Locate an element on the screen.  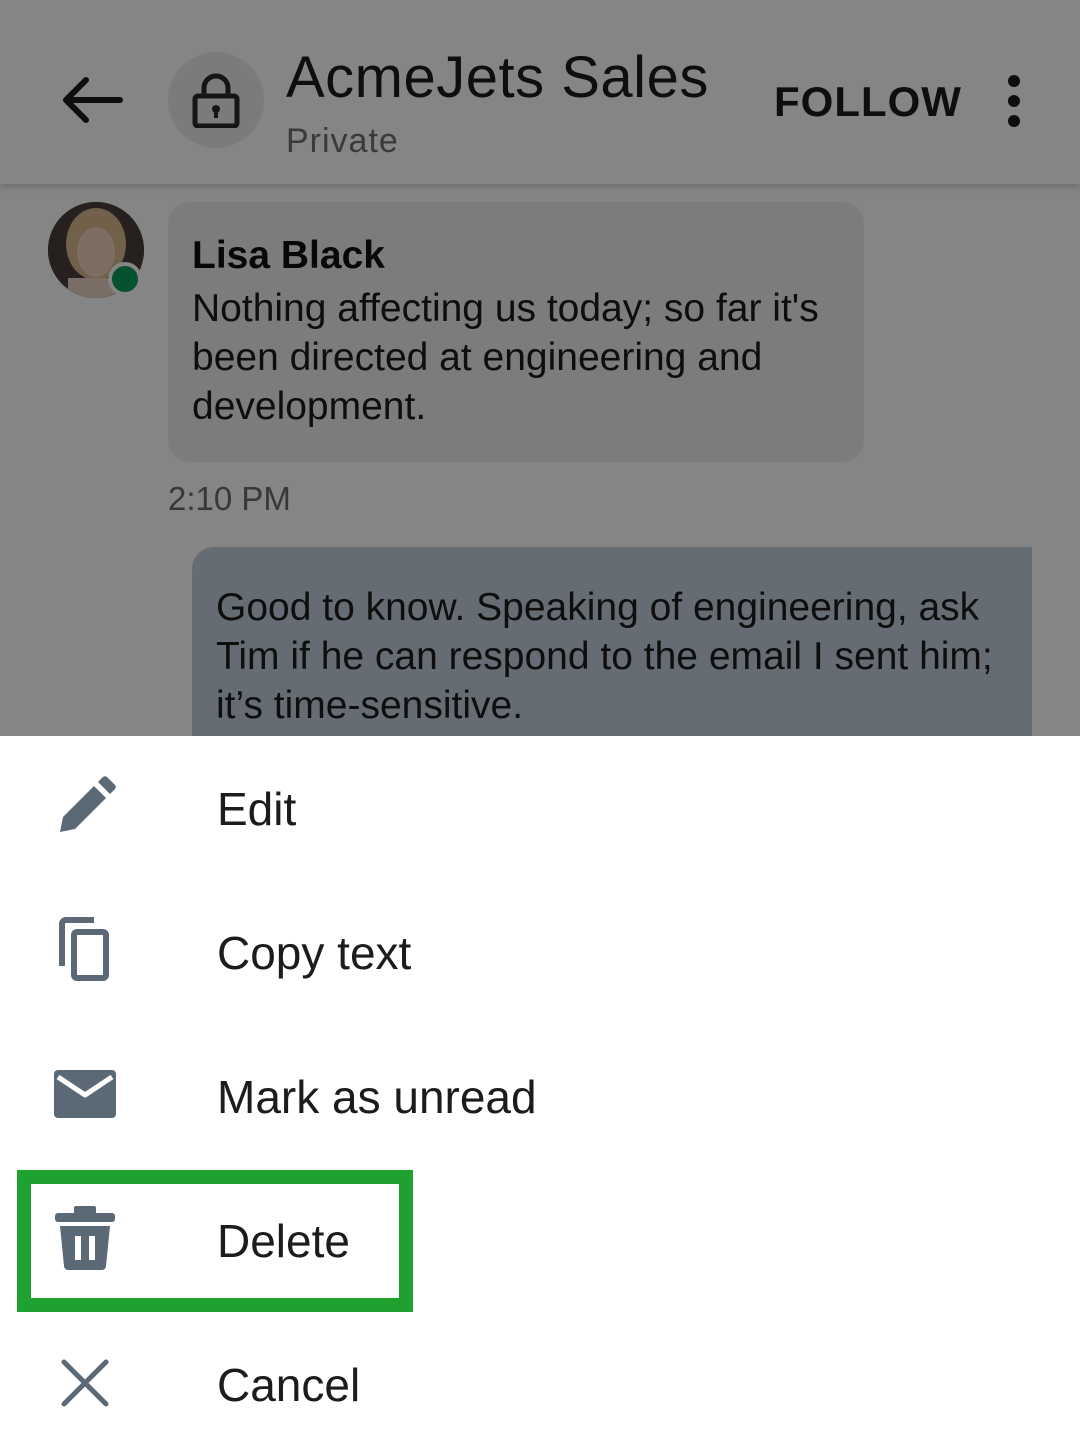
envelope-icon is located at coordinates (85, 1094).